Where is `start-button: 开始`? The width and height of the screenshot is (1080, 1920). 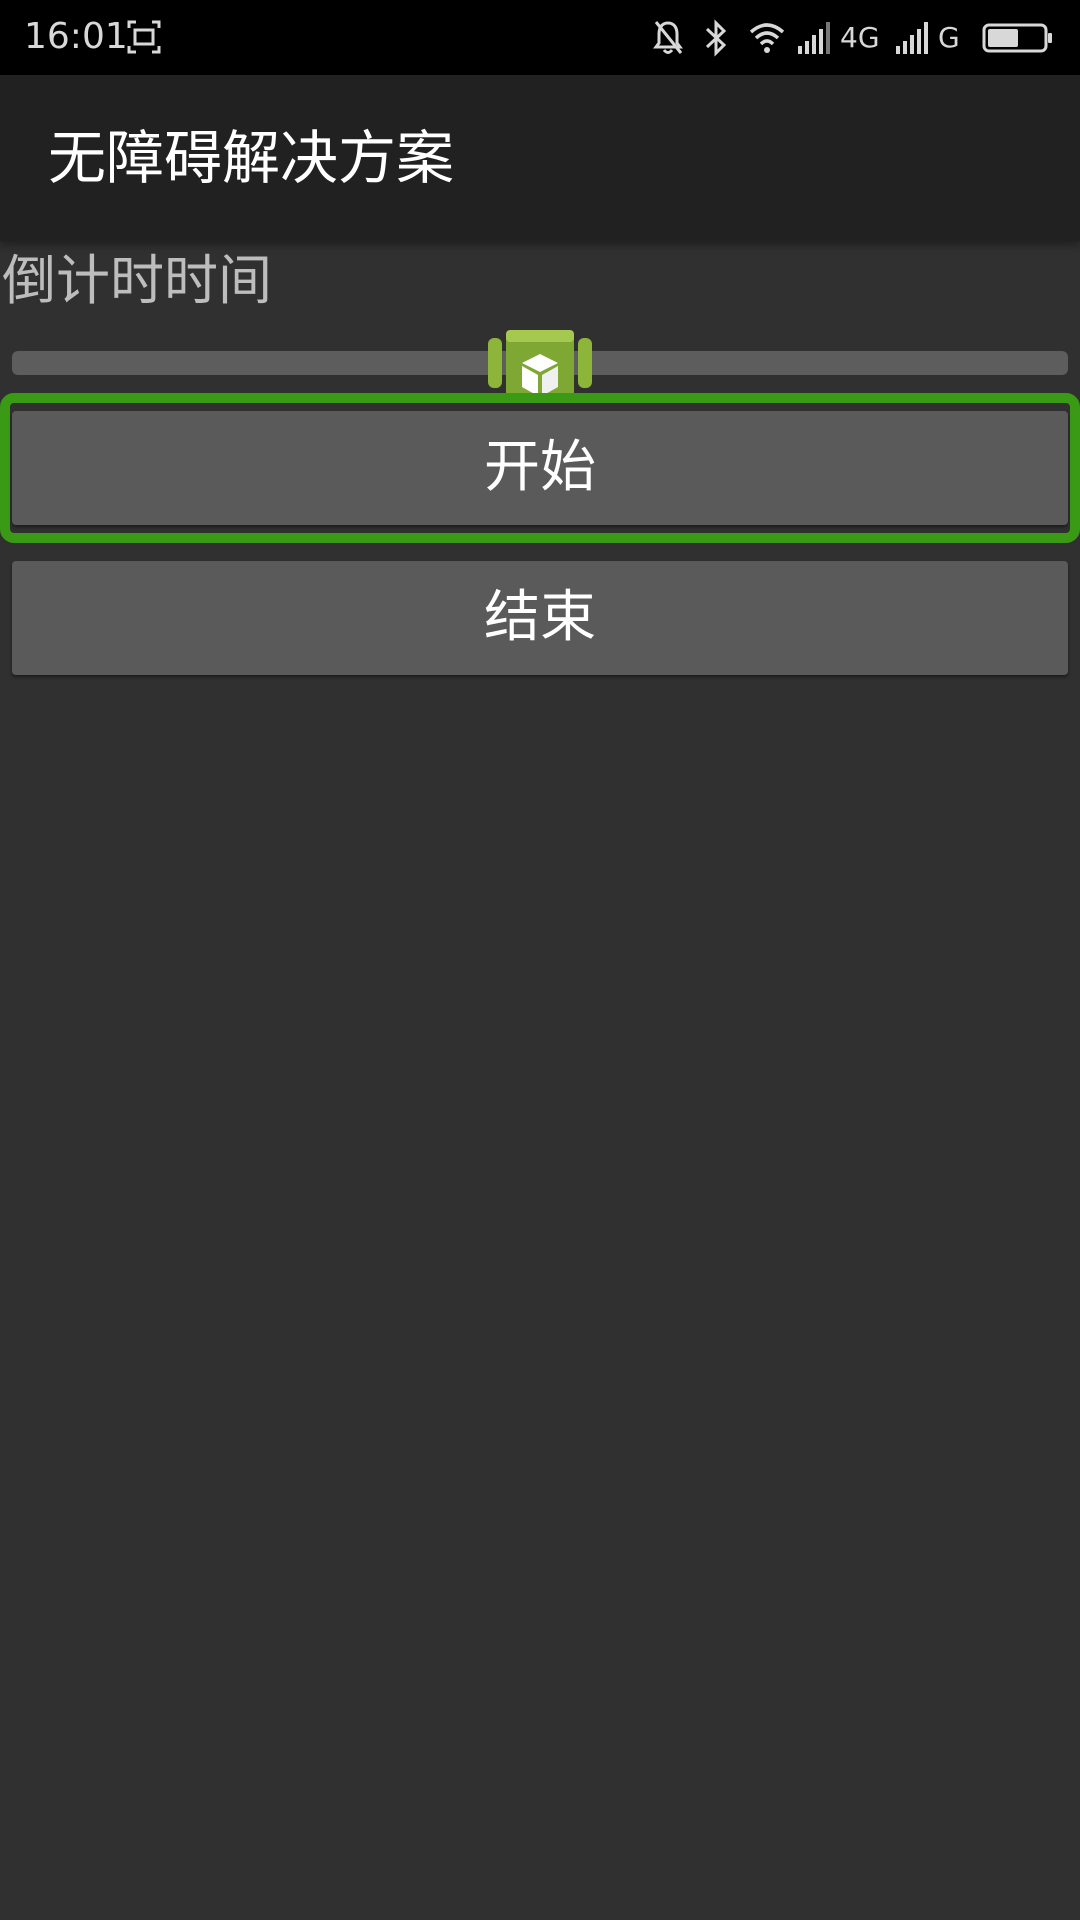
start-button: 开始 is located at coordinates (540, 468).